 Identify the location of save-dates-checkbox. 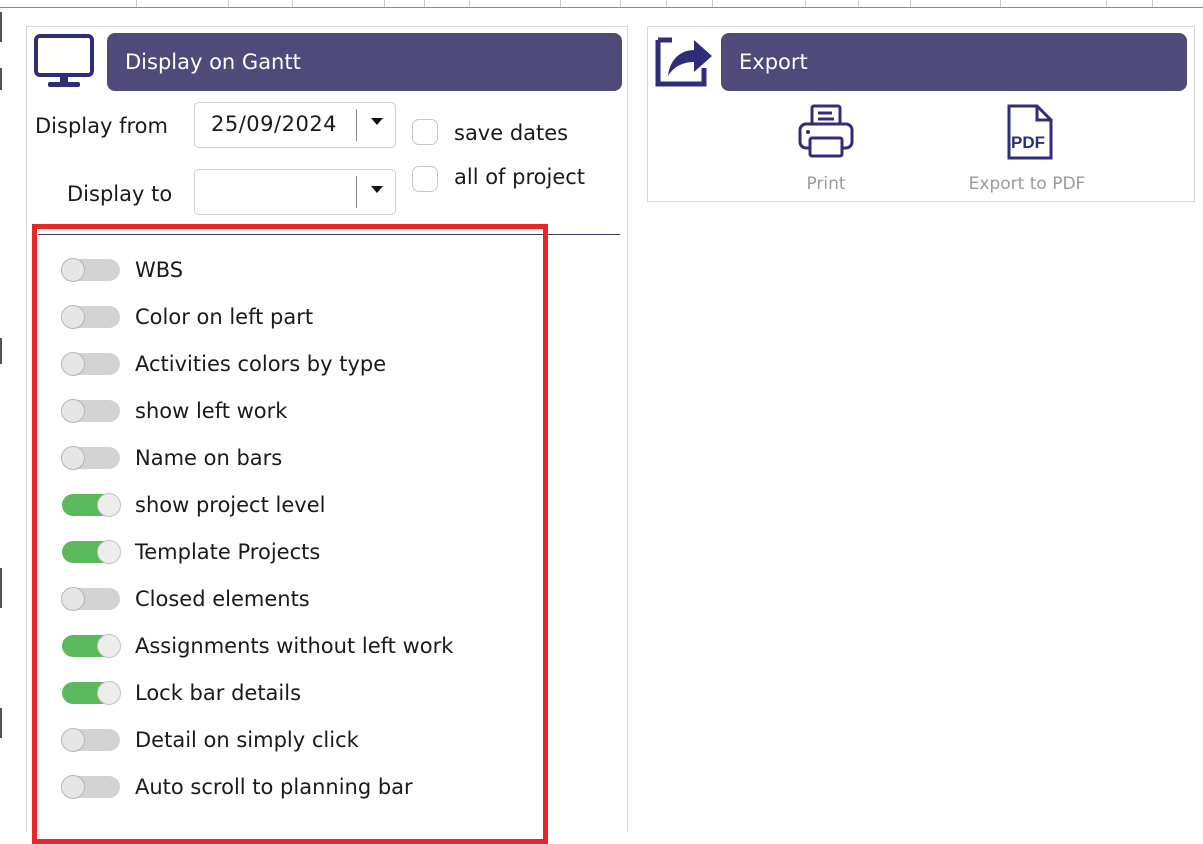
(425, 132).